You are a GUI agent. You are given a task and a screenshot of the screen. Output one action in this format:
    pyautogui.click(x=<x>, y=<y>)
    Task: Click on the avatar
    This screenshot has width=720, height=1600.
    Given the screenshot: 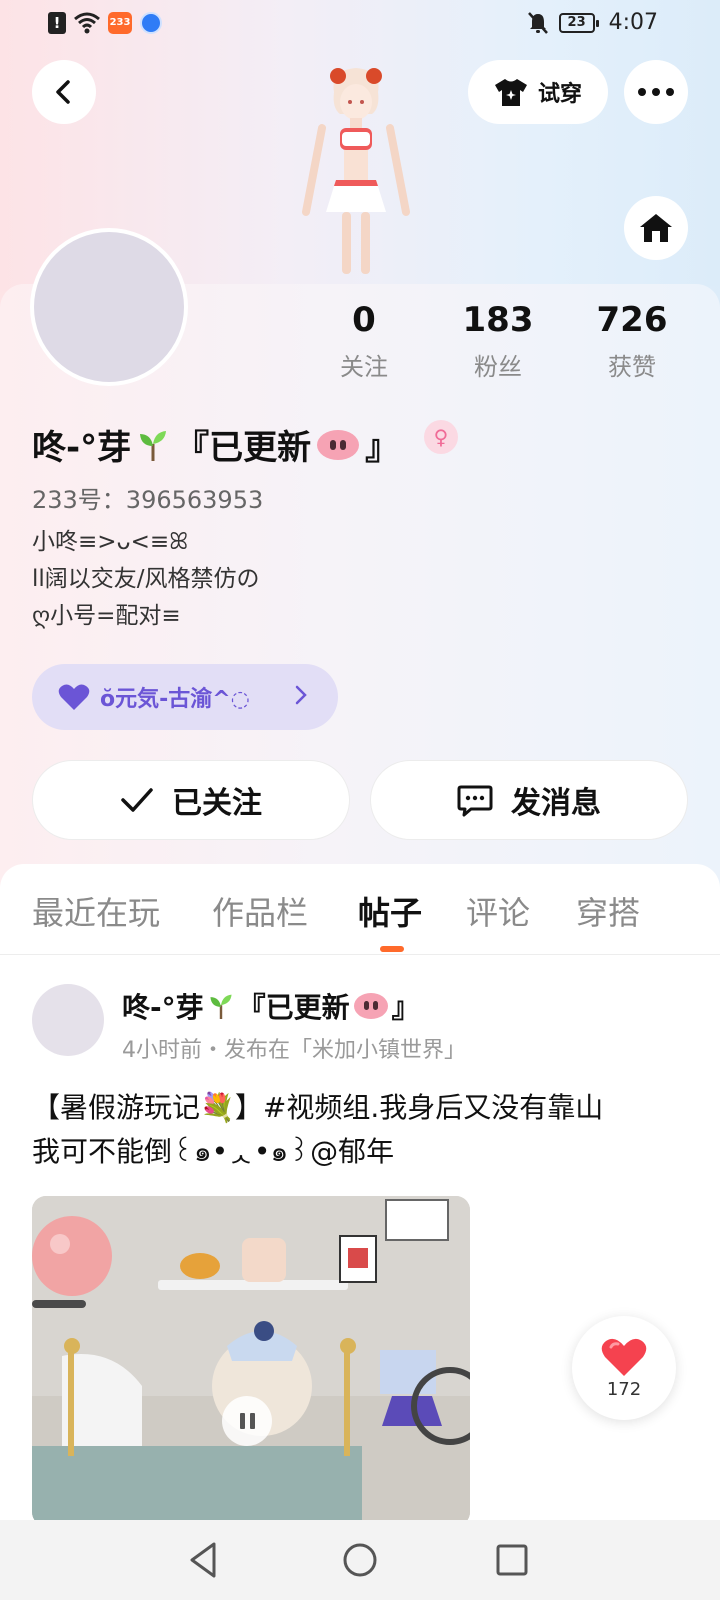 What is the action you would take?
    pyautogui.click(x=109, y=307)
    